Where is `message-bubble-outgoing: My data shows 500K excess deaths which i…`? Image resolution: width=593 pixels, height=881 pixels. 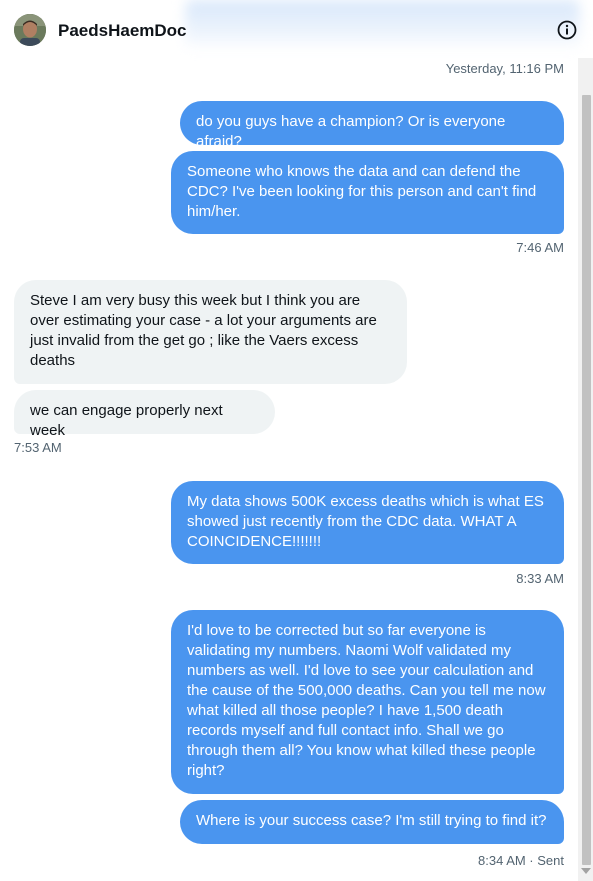
message-bubble-outgoing: My data shows 500K excess deaths which i… is located at coordinates (367, 522).